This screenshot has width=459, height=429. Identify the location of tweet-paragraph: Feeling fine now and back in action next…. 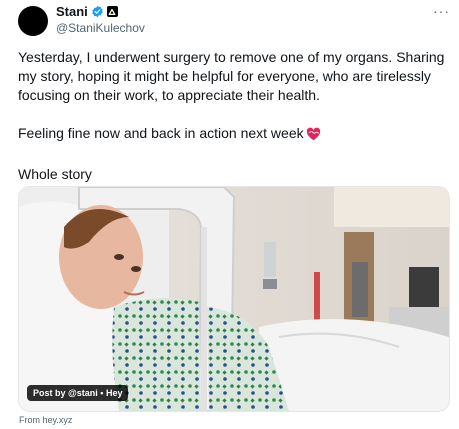
(234, 135).